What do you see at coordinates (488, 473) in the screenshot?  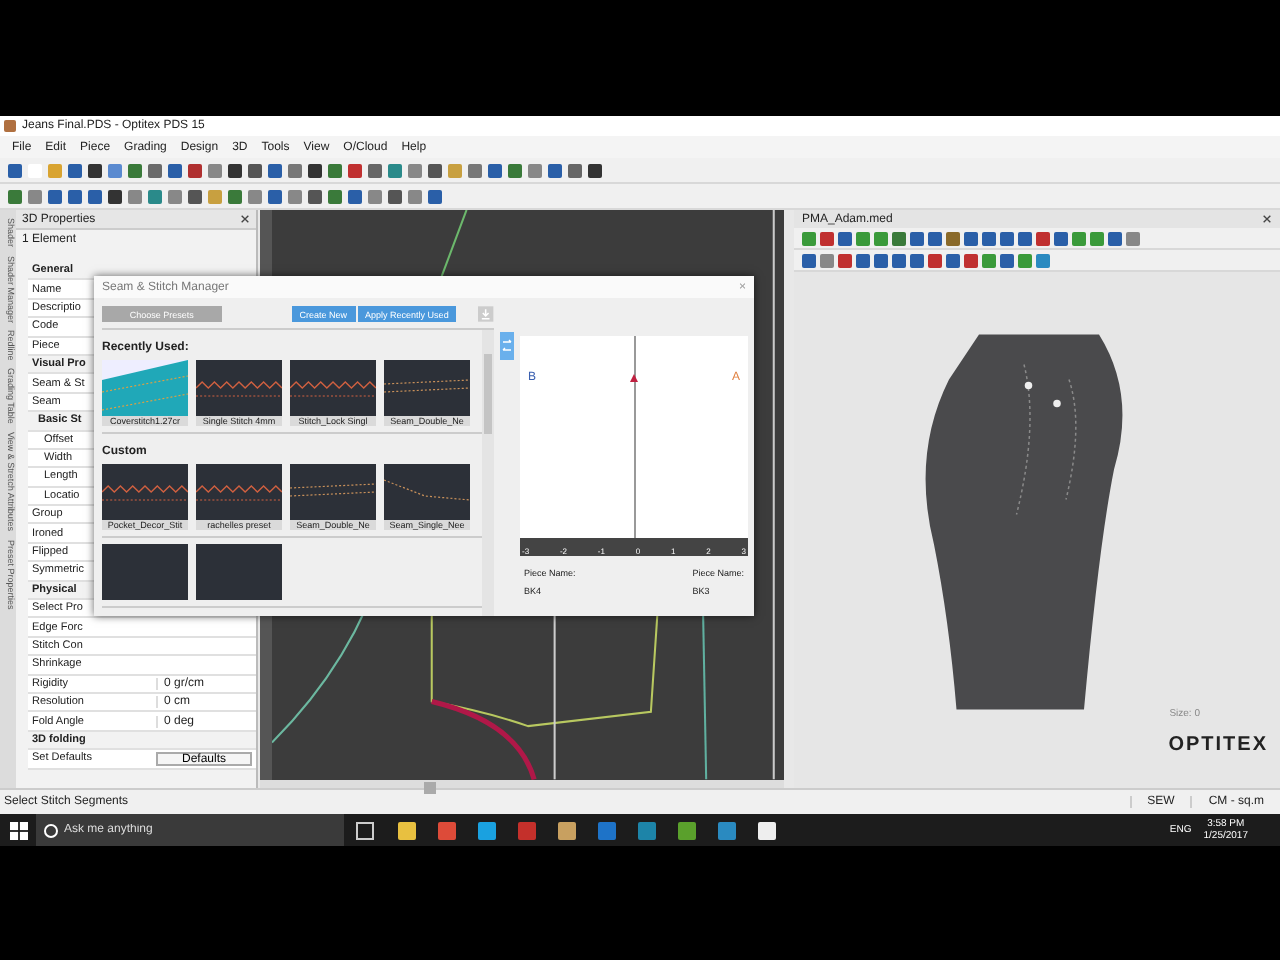 I see `vertical-scrollbar` at bounding box center [488, 473].